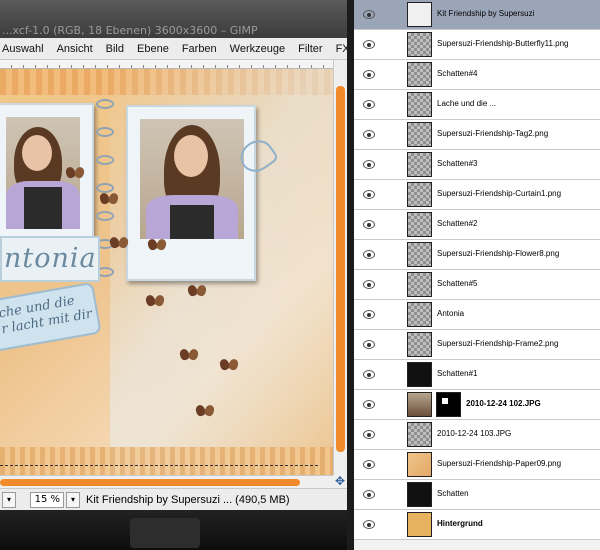  Describe the element at coordinates (503, 403) in the screenshot. I see `layer-name: 2010-12-24 102.JPG` at that location.